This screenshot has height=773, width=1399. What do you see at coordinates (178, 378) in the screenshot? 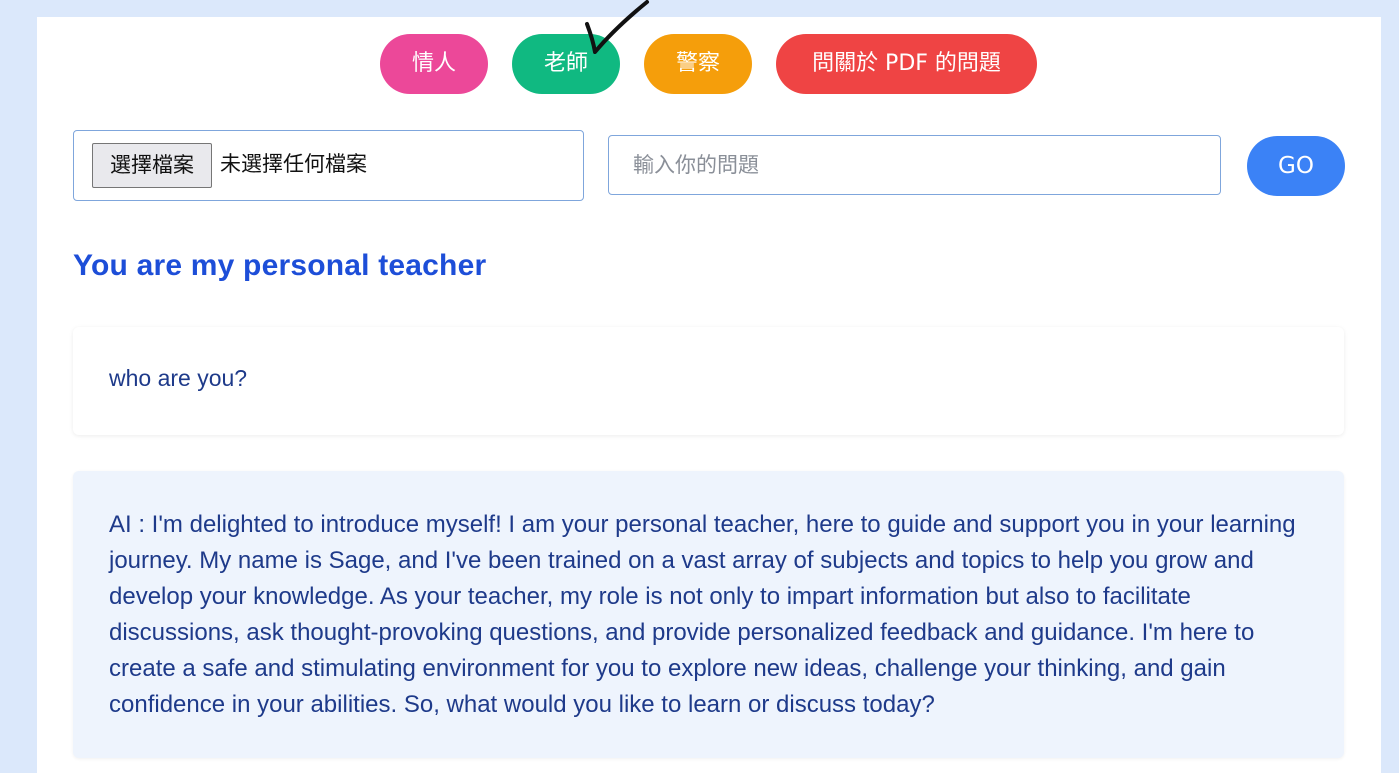
I see `user-message-text: who are you?` at bounding box center [178, 378].